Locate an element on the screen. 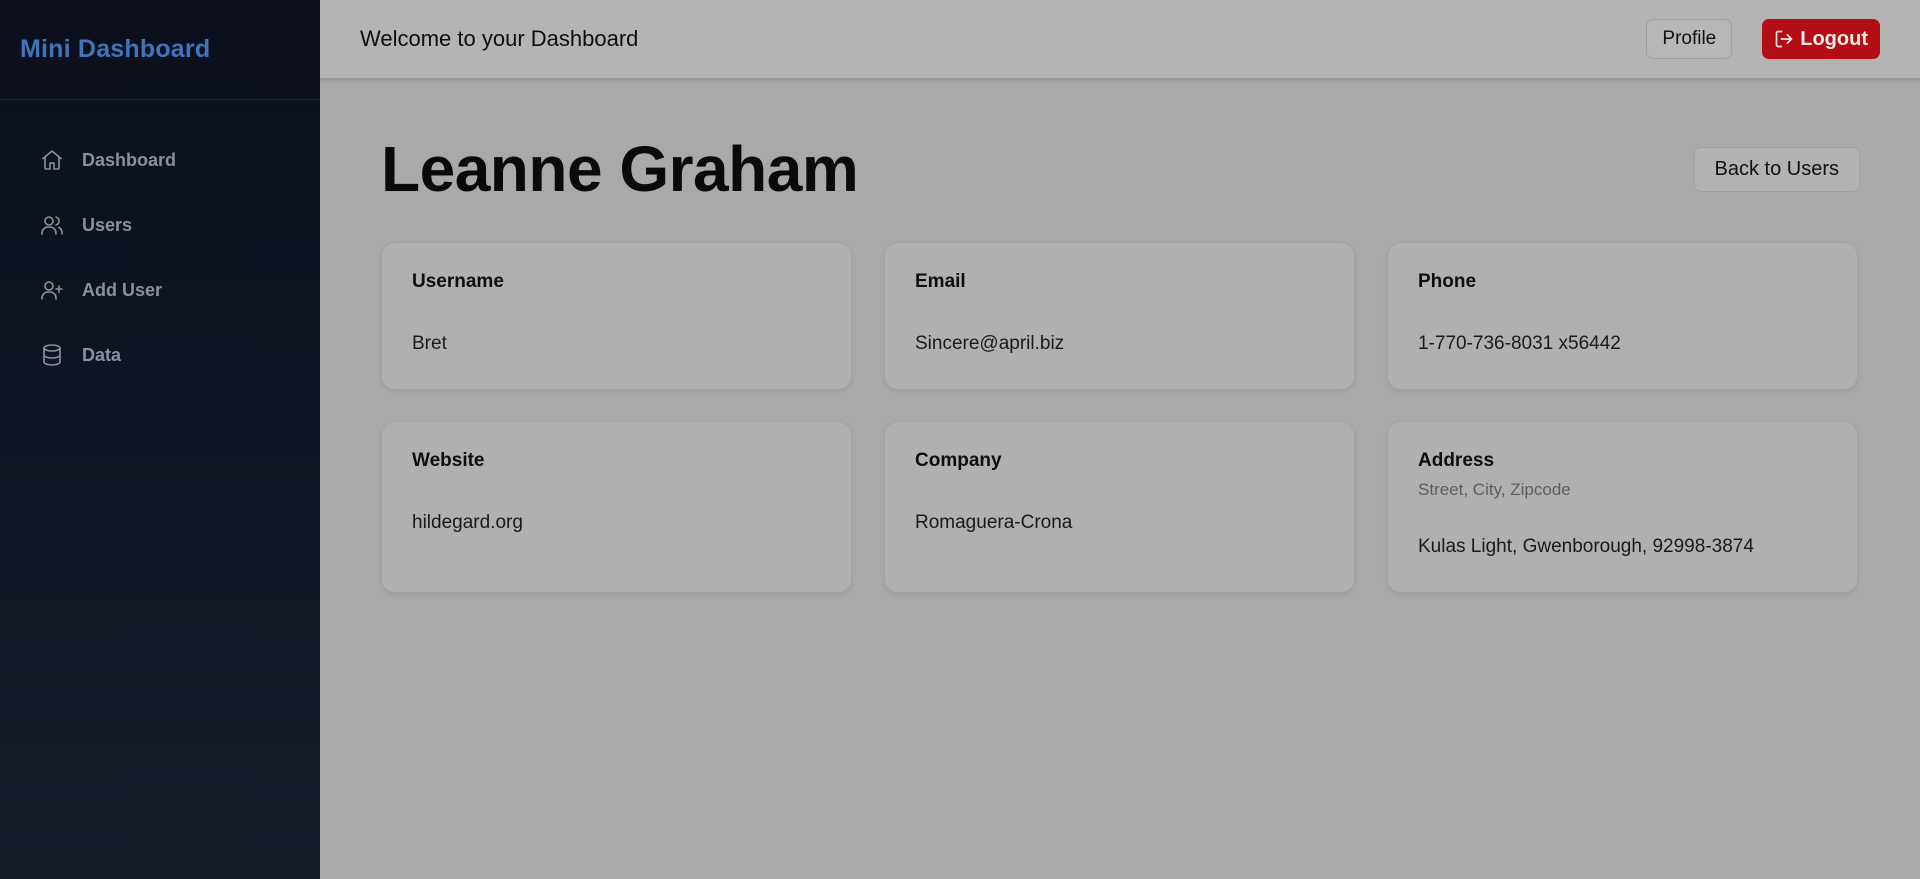 Image resolution: width=1920 pixels, height=879 pixels. home-icon is located at coordinates (52, 160).